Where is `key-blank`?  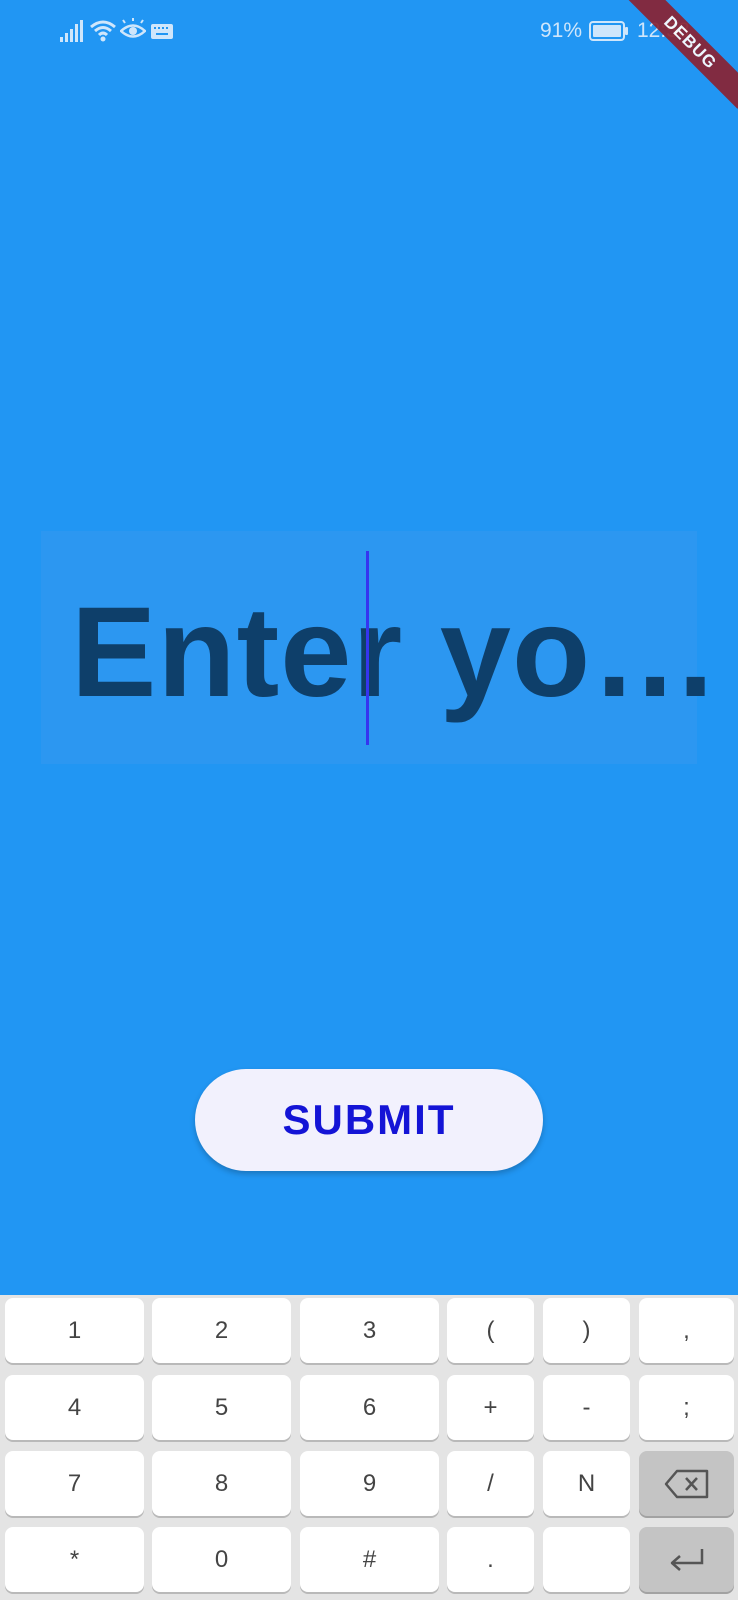 key-blank is located at coordinates (586, 1559).